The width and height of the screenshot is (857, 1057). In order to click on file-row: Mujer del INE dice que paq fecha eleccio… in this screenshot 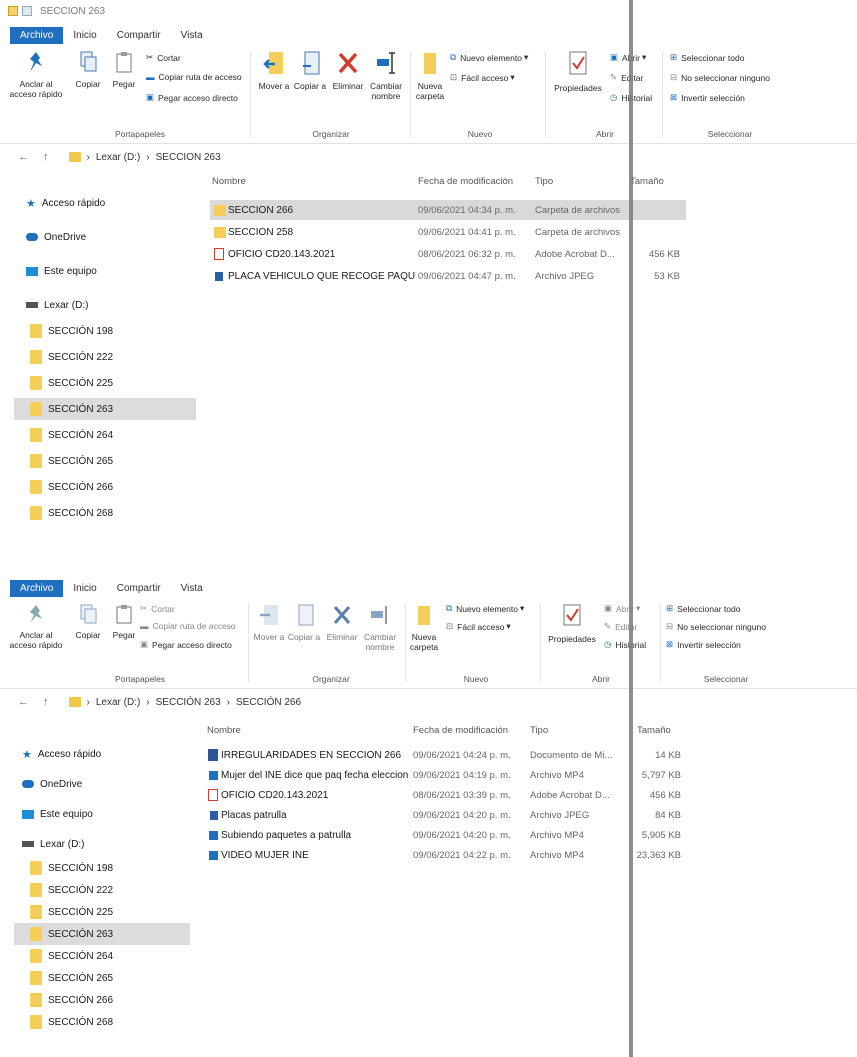, I will do `click(448, 775)`.